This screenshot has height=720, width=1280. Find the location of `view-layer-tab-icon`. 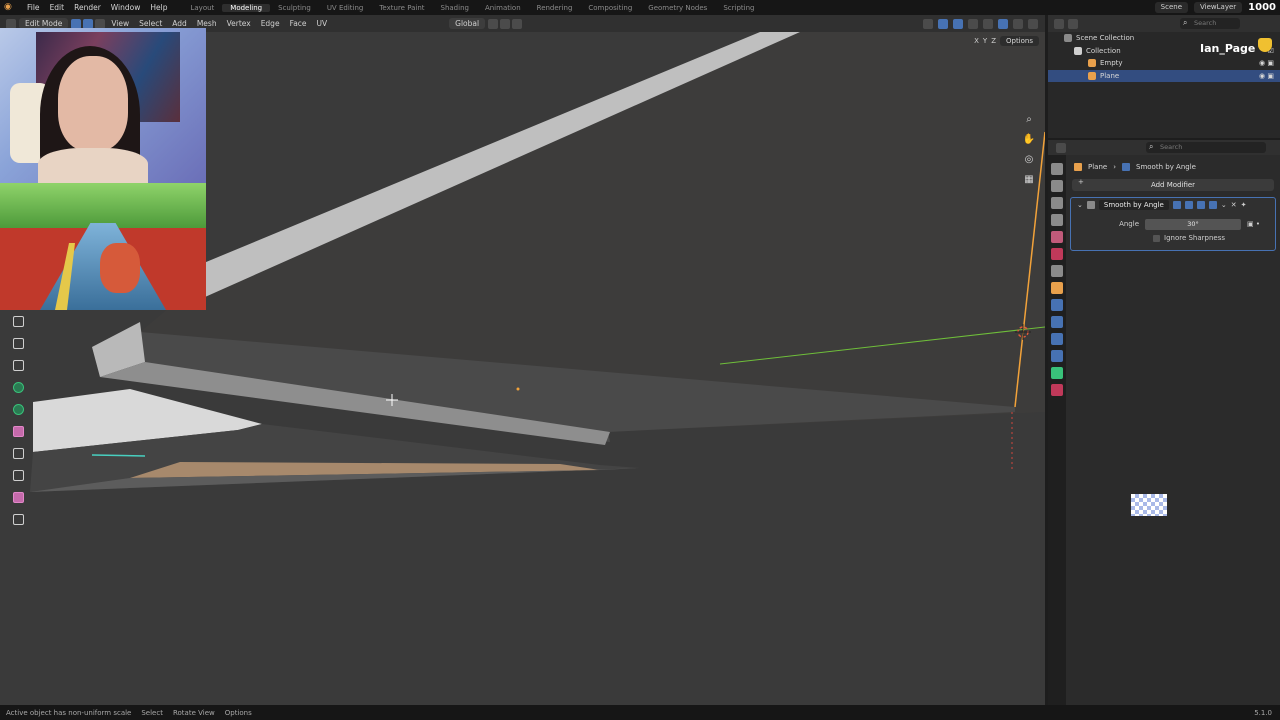

view-layer-tab-icon is located at coordinates (1057, 220).